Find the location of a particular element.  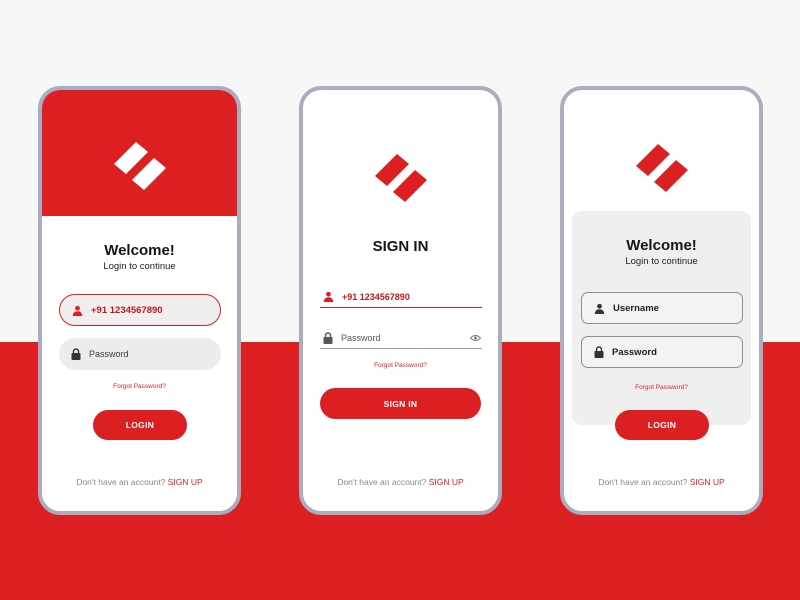

eye-icon is located at coordinates (475, 338).